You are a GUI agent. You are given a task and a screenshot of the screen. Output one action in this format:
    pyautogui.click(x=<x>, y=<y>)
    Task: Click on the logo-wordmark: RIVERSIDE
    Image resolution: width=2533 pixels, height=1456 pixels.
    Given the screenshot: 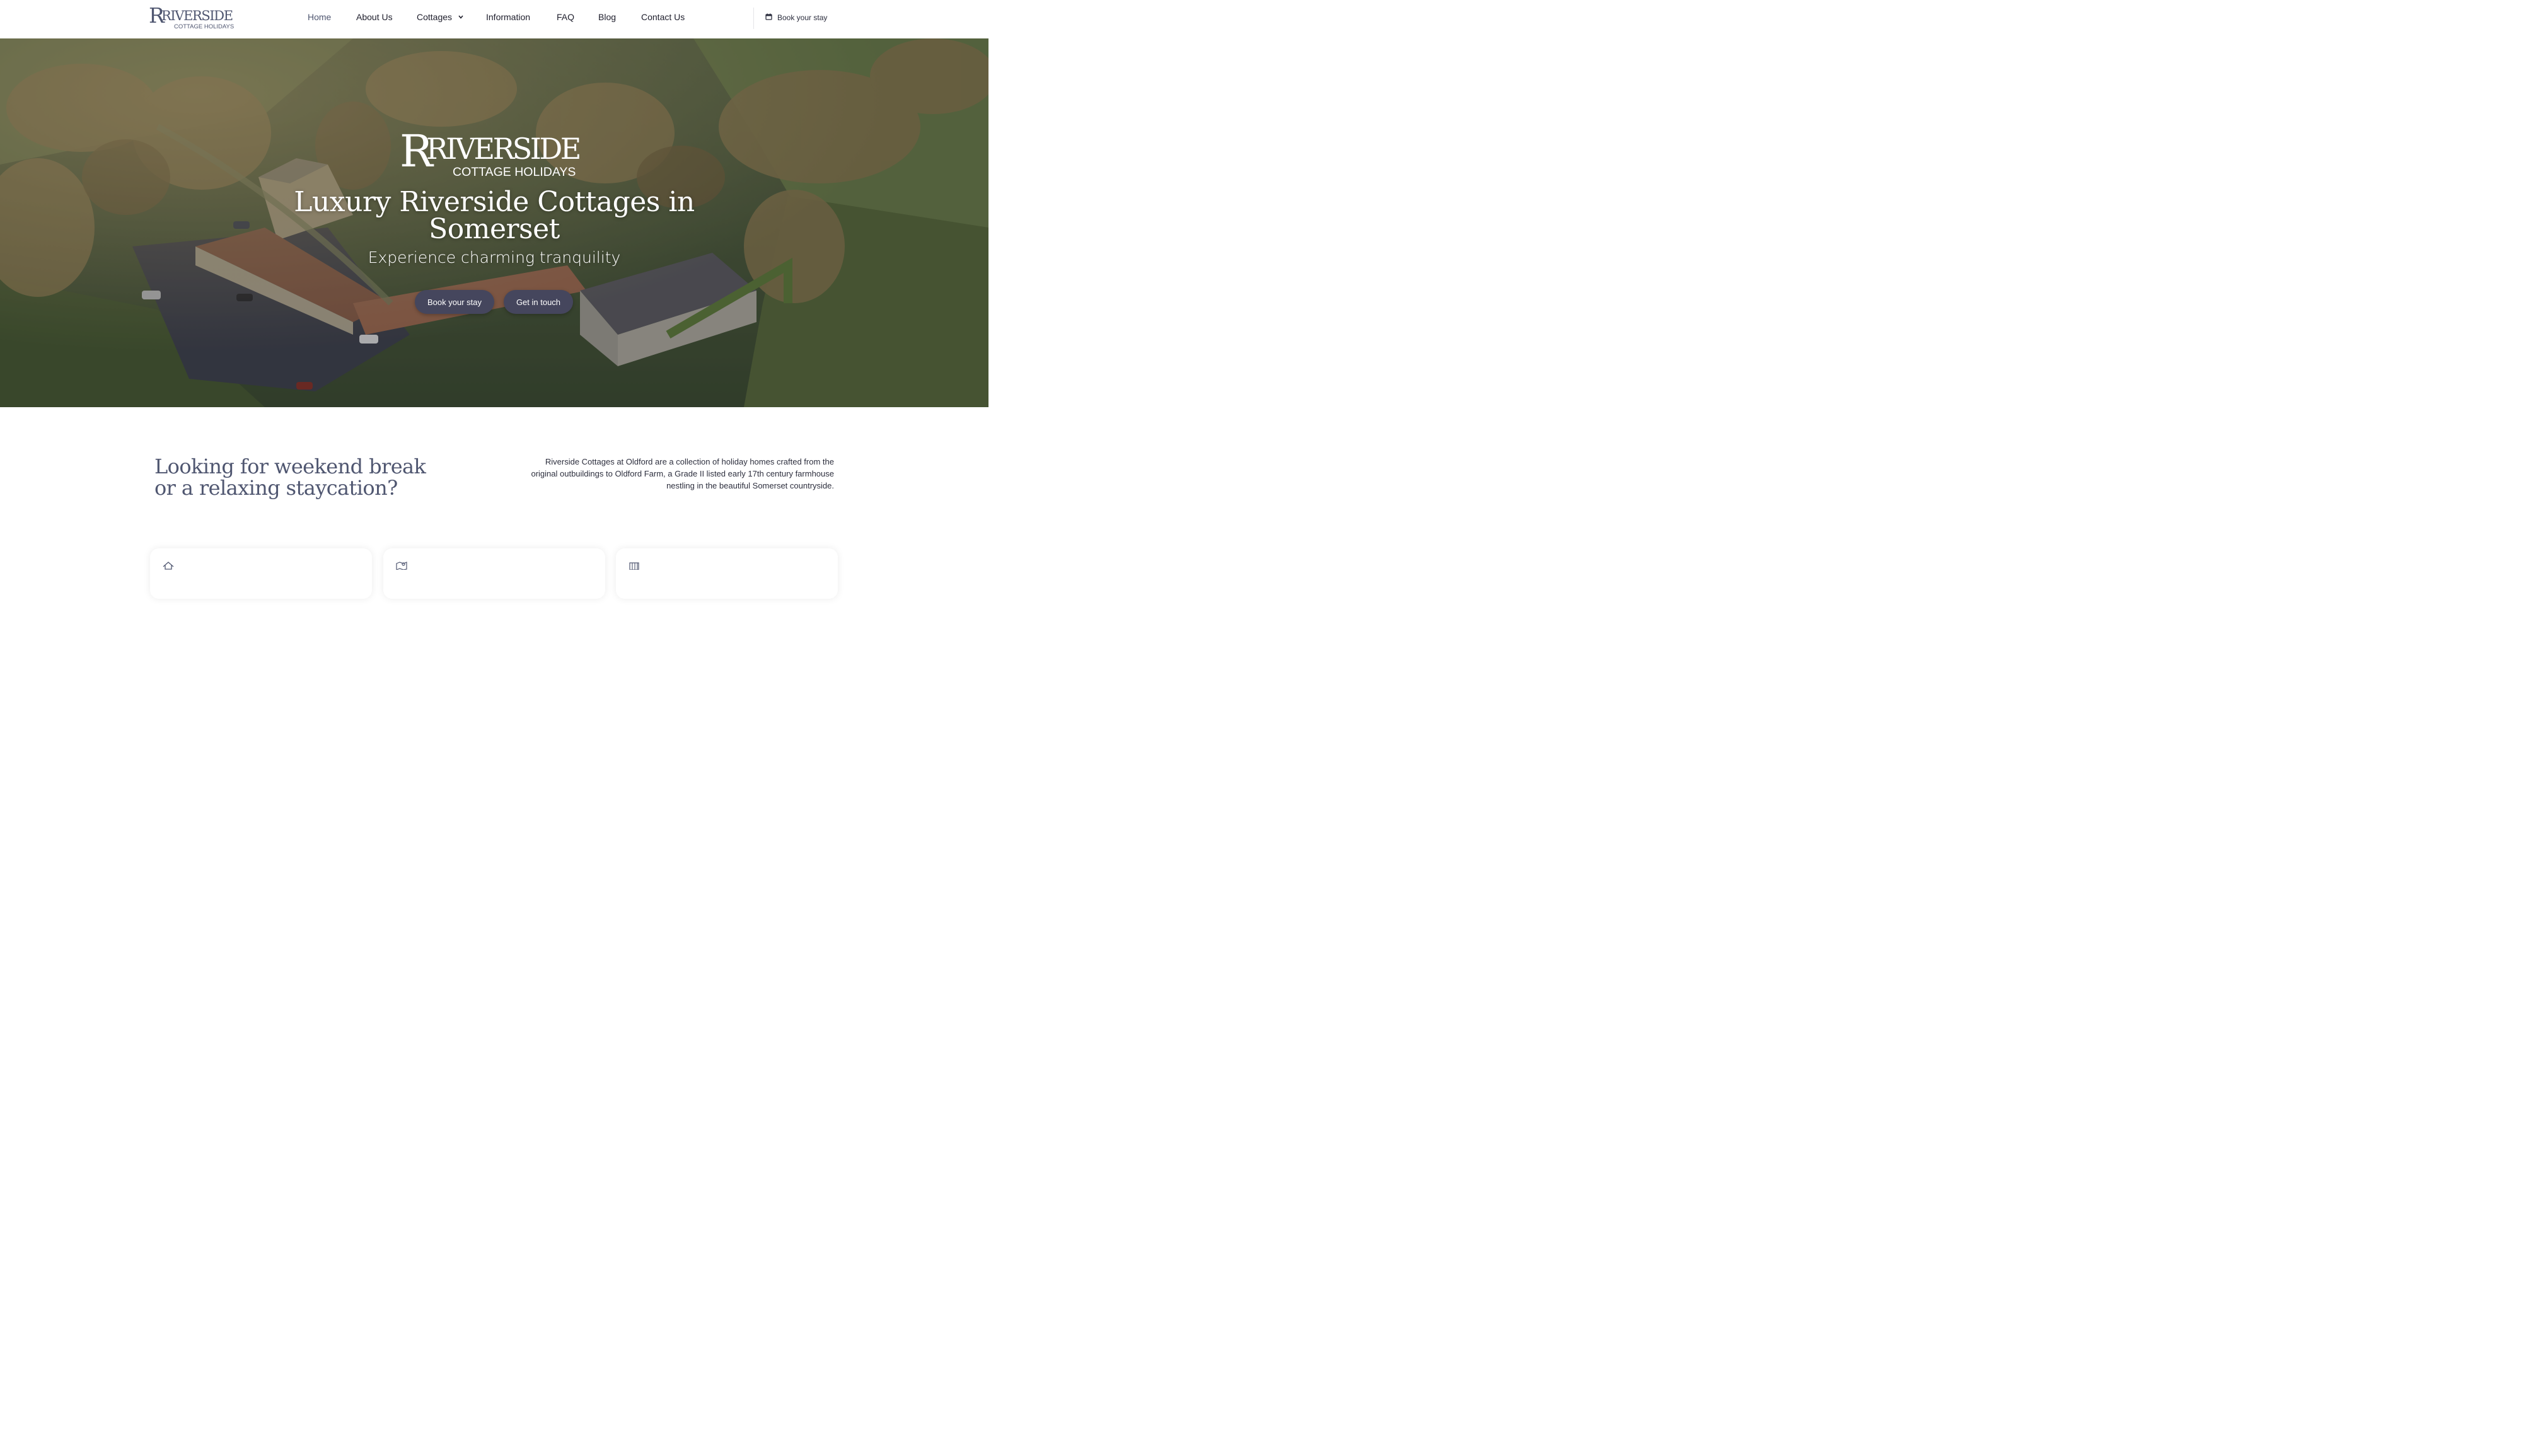 What is the action you would take?
    pyautogui.click(x=197, y=15)
    